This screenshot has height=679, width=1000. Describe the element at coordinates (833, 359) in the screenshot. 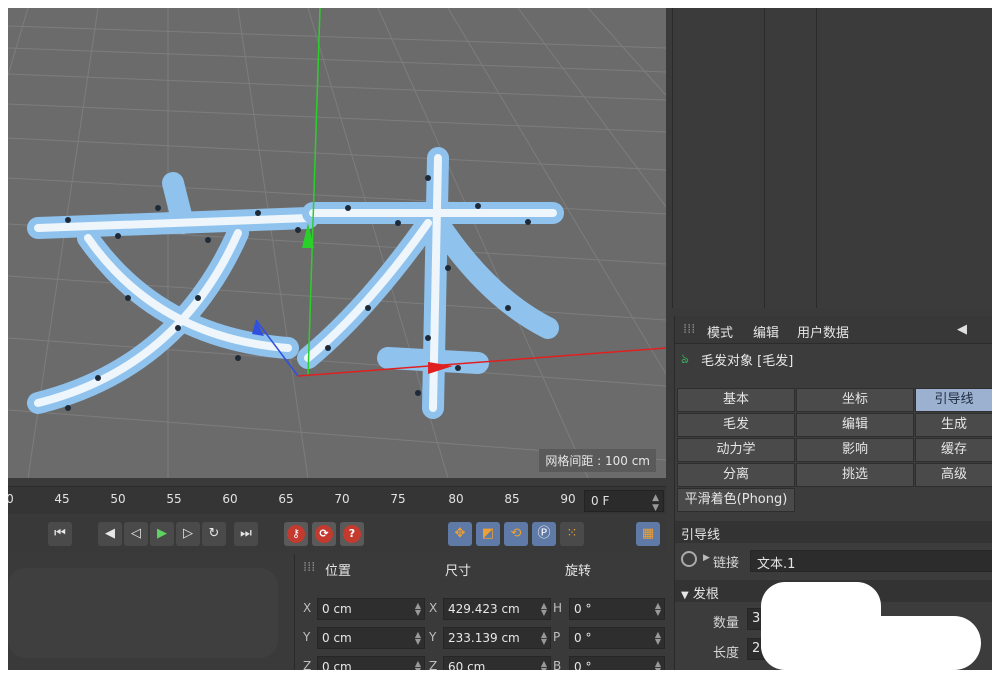

I see `object-title-row: ঌ 毛发对象 [毛发]` at that location.